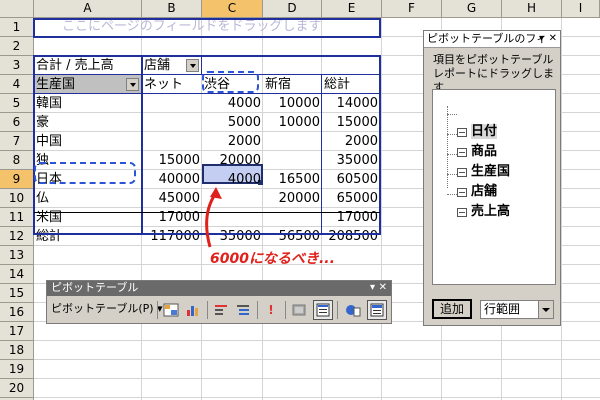  Describe the element at coordinates (88, 122) in the screenshot. I see `pivot-row-label: 豪` at that location.